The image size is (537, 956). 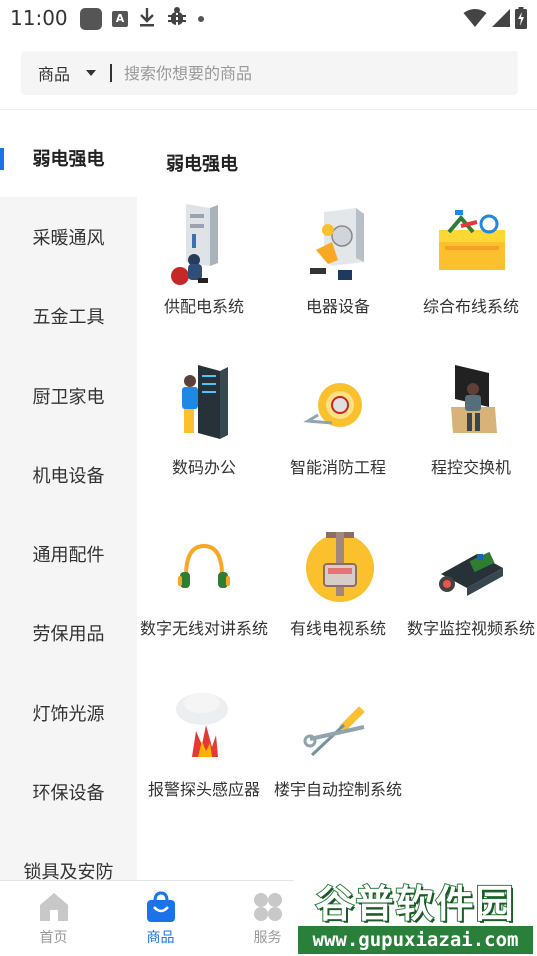 I want to click on subcategory-item: 智能消防工程, so click(x=338, y=437).